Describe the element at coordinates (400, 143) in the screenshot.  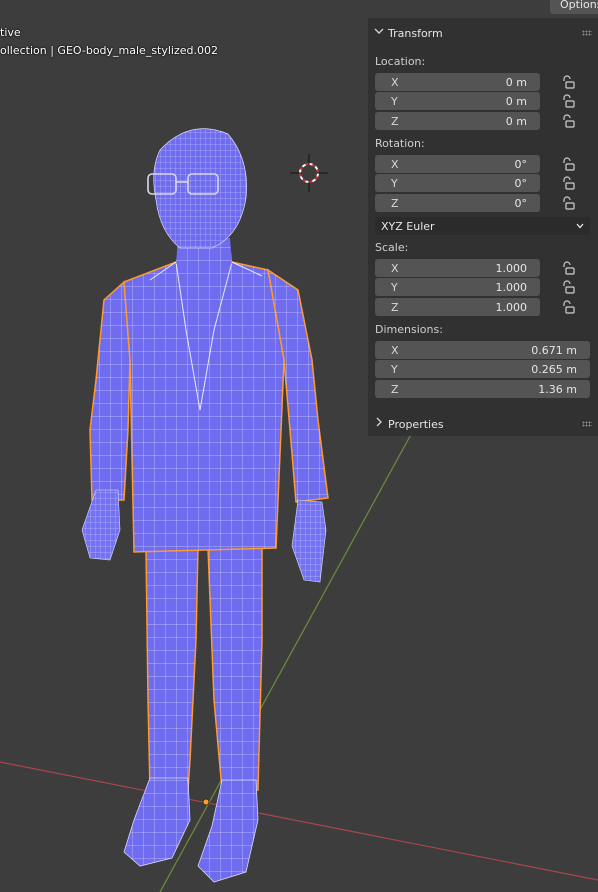
I see `rotation-label: Rotation:` at that location.